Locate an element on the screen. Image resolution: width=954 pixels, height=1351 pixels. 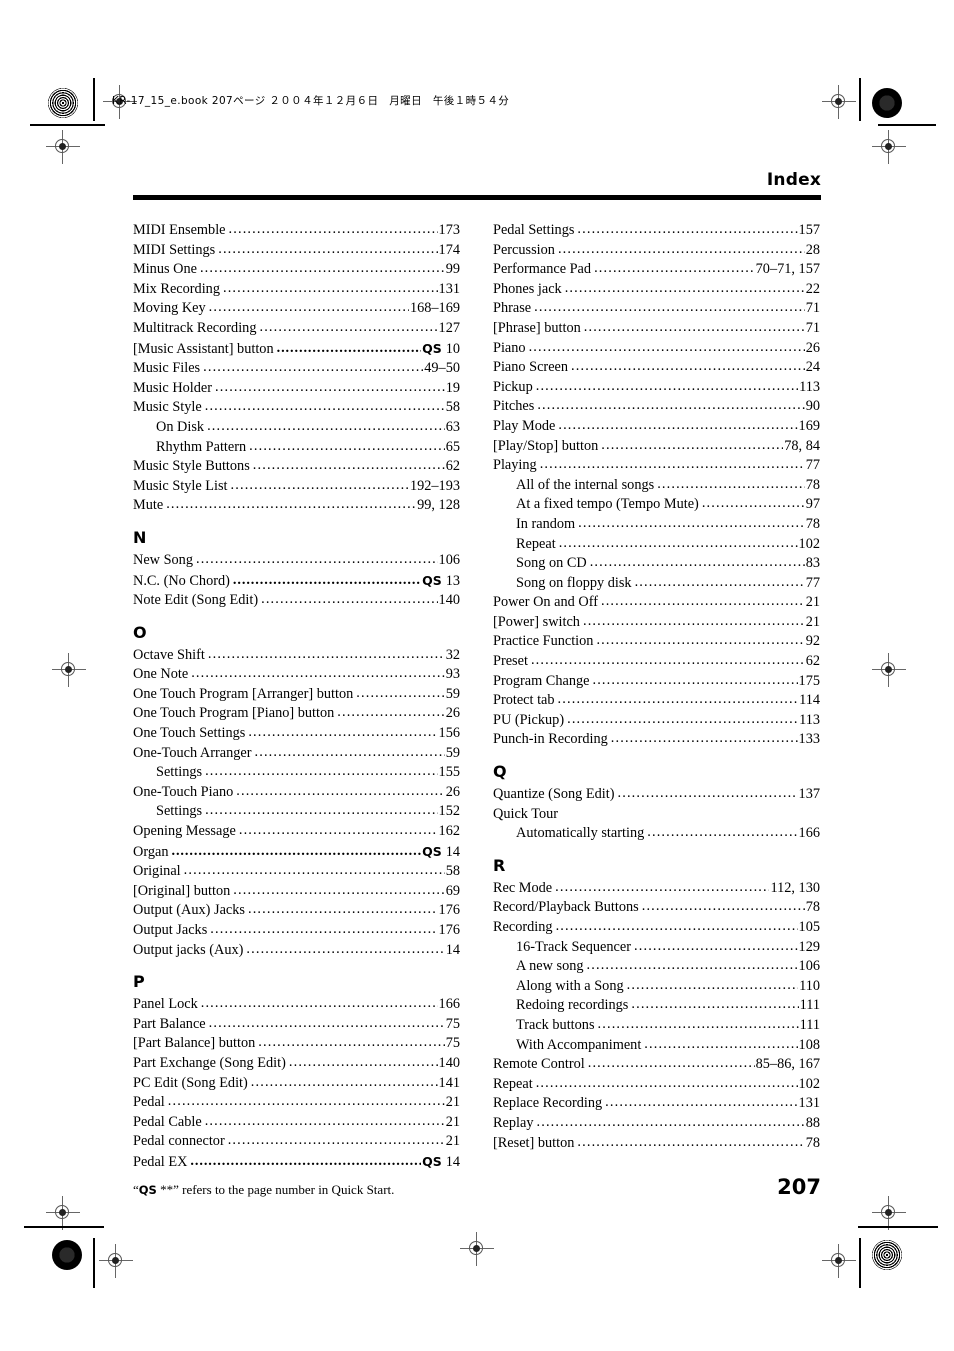
index-entry: Phones jack 22 is located at coordinates (656, 290).